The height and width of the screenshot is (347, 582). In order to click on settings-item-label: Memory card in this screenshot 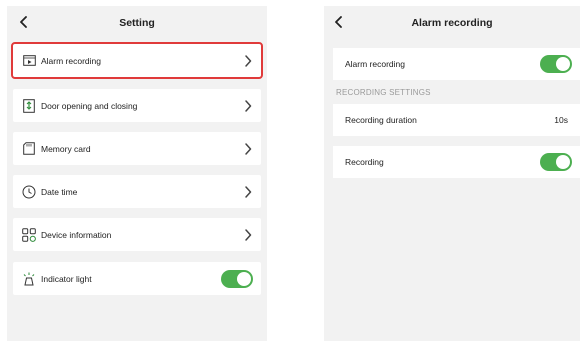, I will do `click(66, 148)`.